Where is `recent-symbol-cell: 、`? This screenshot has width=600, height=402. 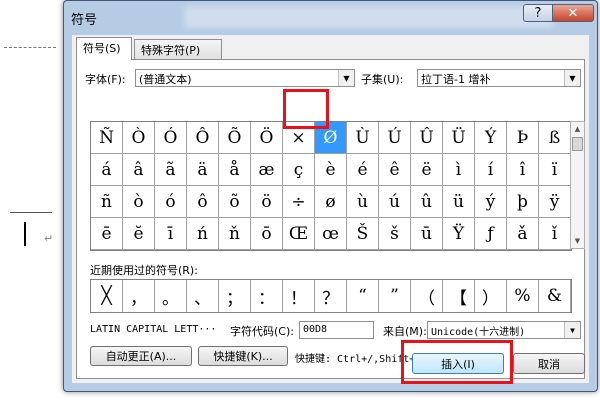
recent-symbol-cell: 、 is located at coordinates (203, 296).